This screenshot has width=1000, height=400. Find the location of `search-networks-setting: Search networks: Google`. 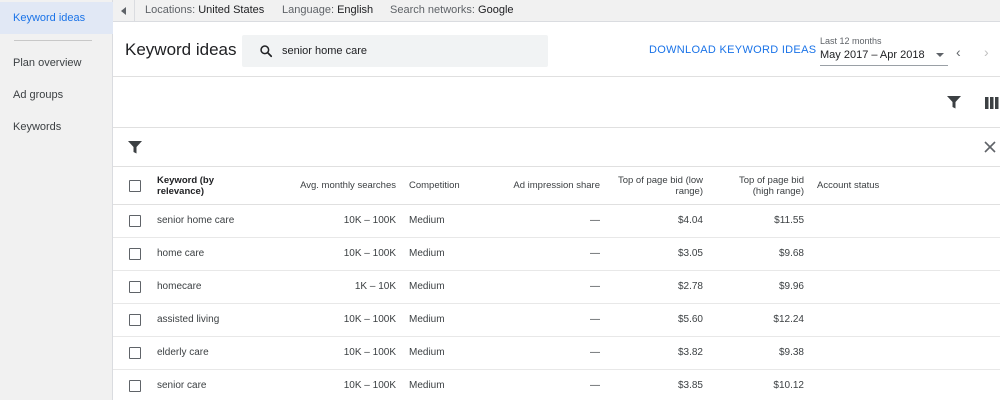

search-networks-setting: Search networks: Google is located at coordinates (452, 10).